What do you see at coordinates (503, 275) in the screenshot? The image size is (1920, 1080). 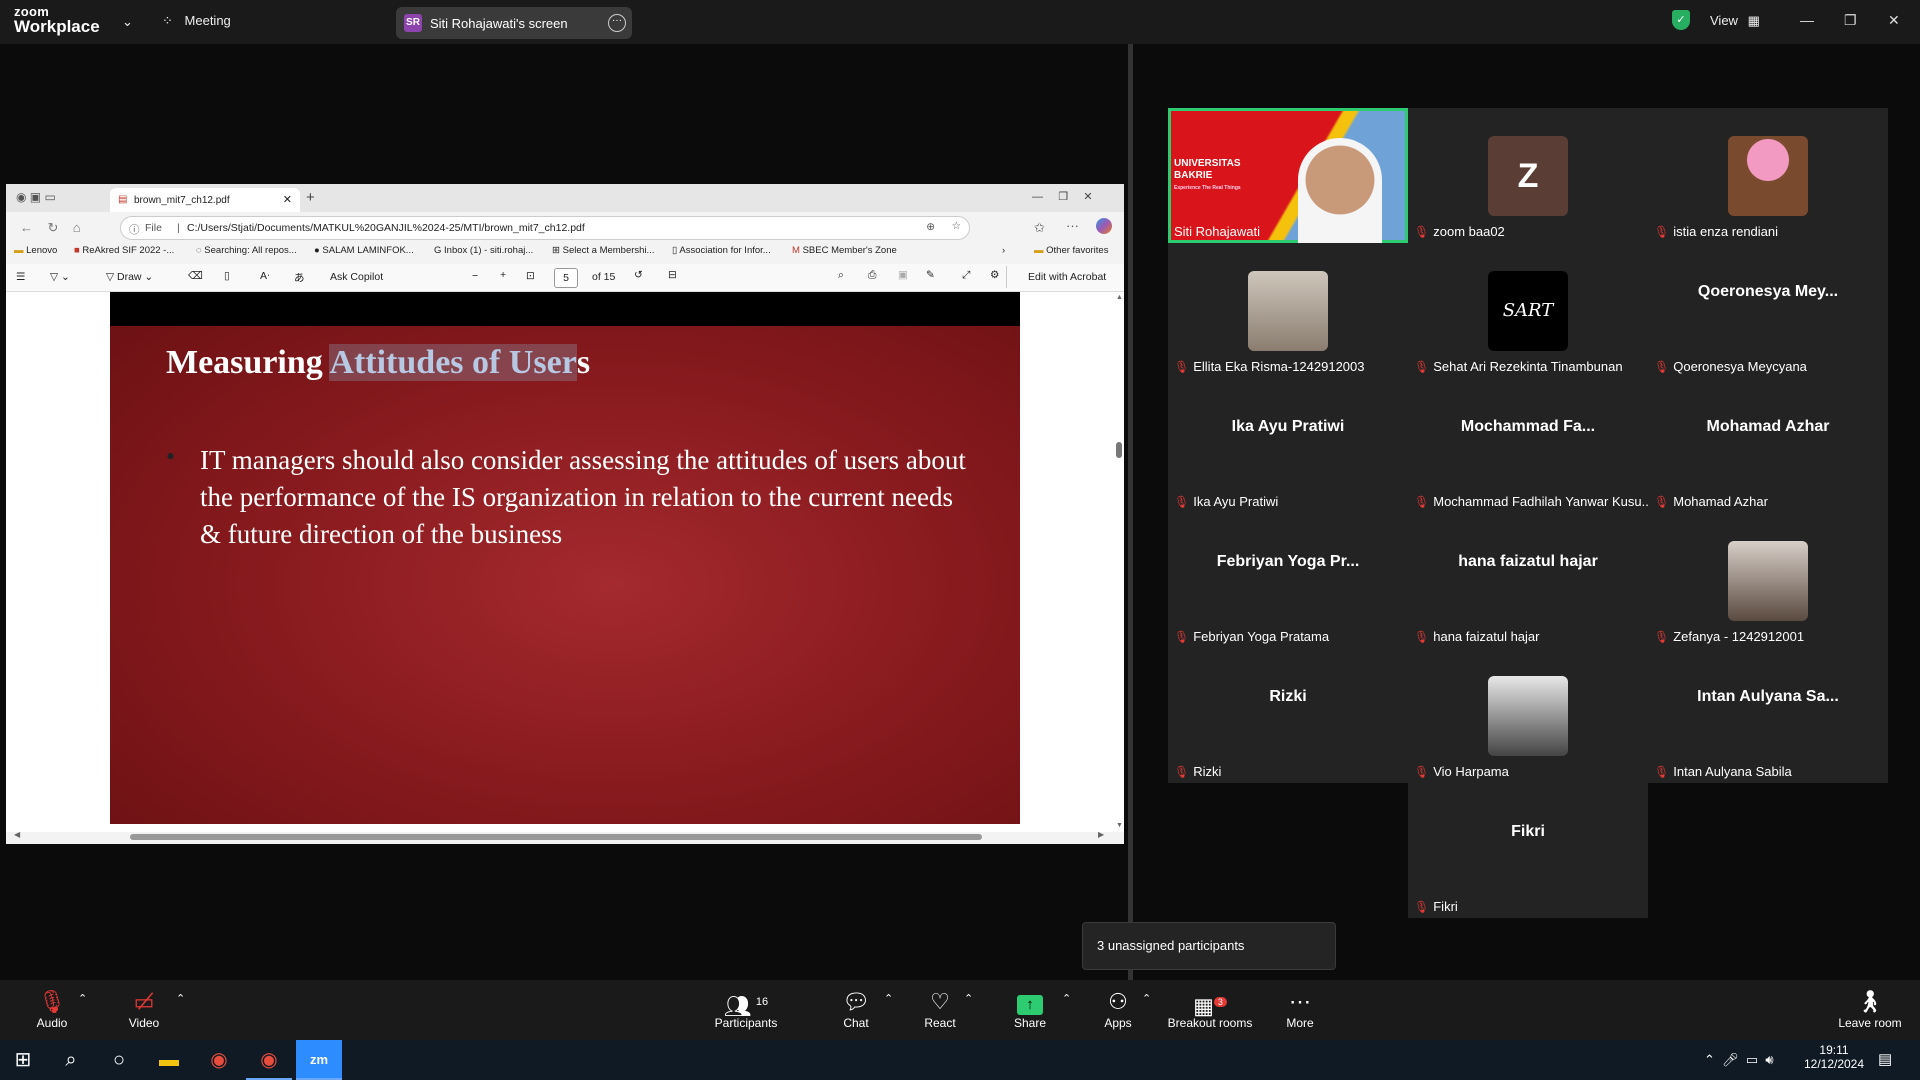 I see `zoom-in-icon: +` at bounding box center [503, 275].